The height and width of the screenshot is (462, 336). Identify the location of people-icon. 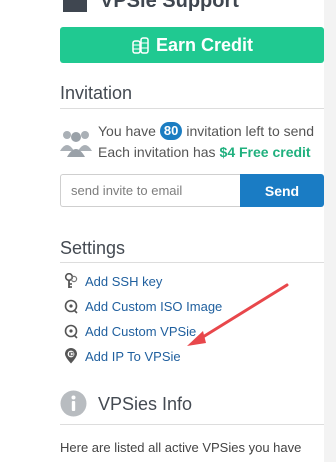
(76, 144).